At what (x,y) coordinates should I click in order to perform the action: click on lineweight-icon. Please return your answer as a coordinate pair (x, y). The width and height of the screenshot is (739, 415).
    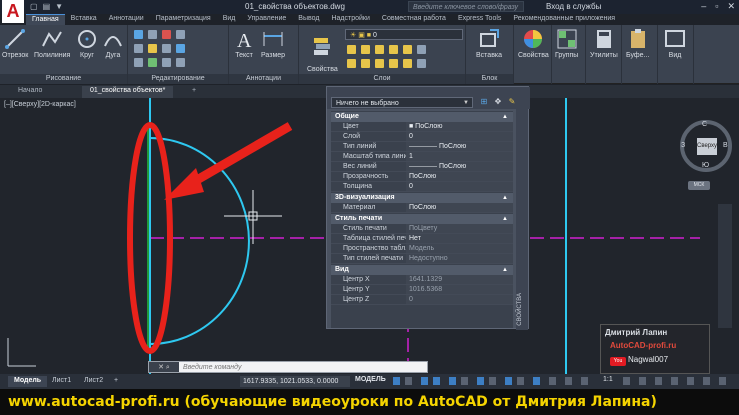
    Looking at the image, I should click on (480, 381).